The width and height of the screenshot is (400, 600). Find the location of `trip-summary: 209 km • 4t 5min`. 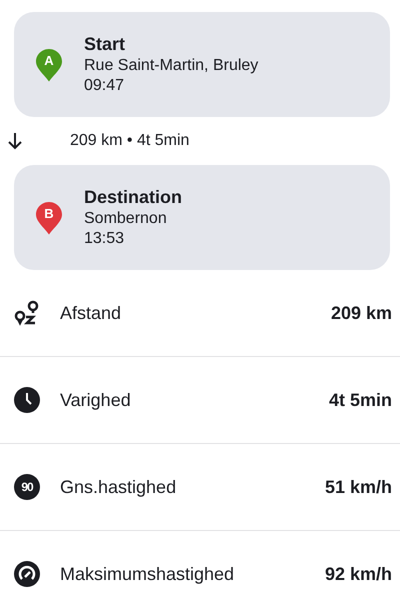

trip-summary: 209 km • 4t 5min is located at coordinates (130, 141).